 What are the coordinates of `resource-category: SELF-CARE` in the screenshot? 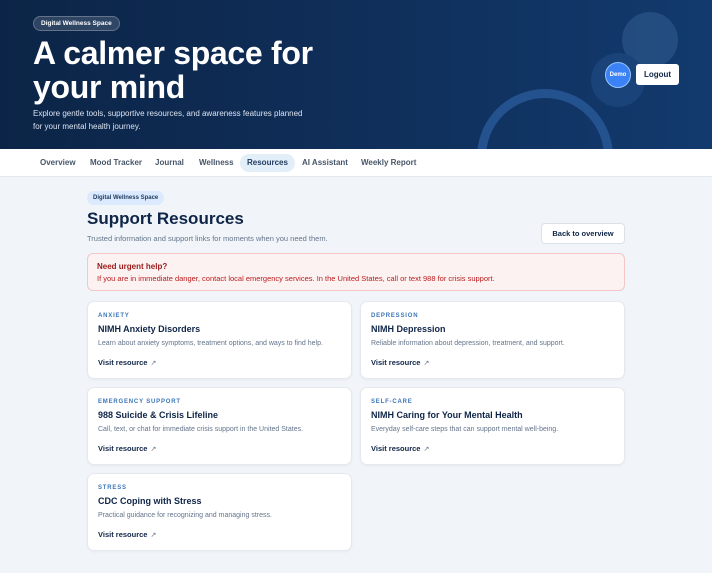 It's located at (392, 402).